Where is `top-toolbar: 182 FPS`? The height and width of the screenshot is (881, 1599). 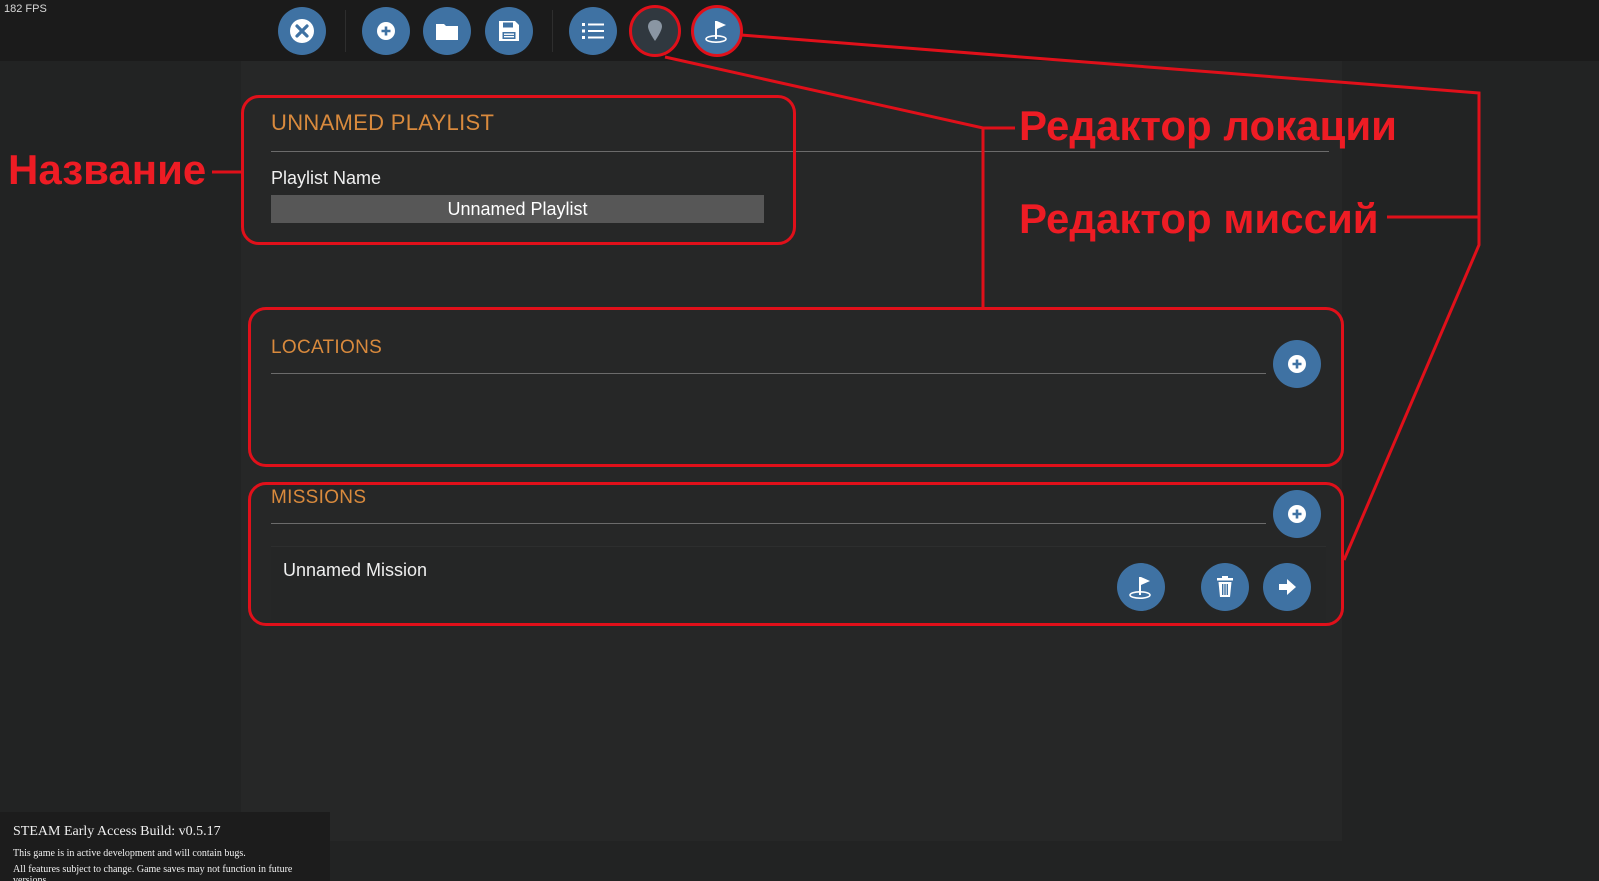
top-toolbar: 182 FPS is located at coordinates (799, 30).